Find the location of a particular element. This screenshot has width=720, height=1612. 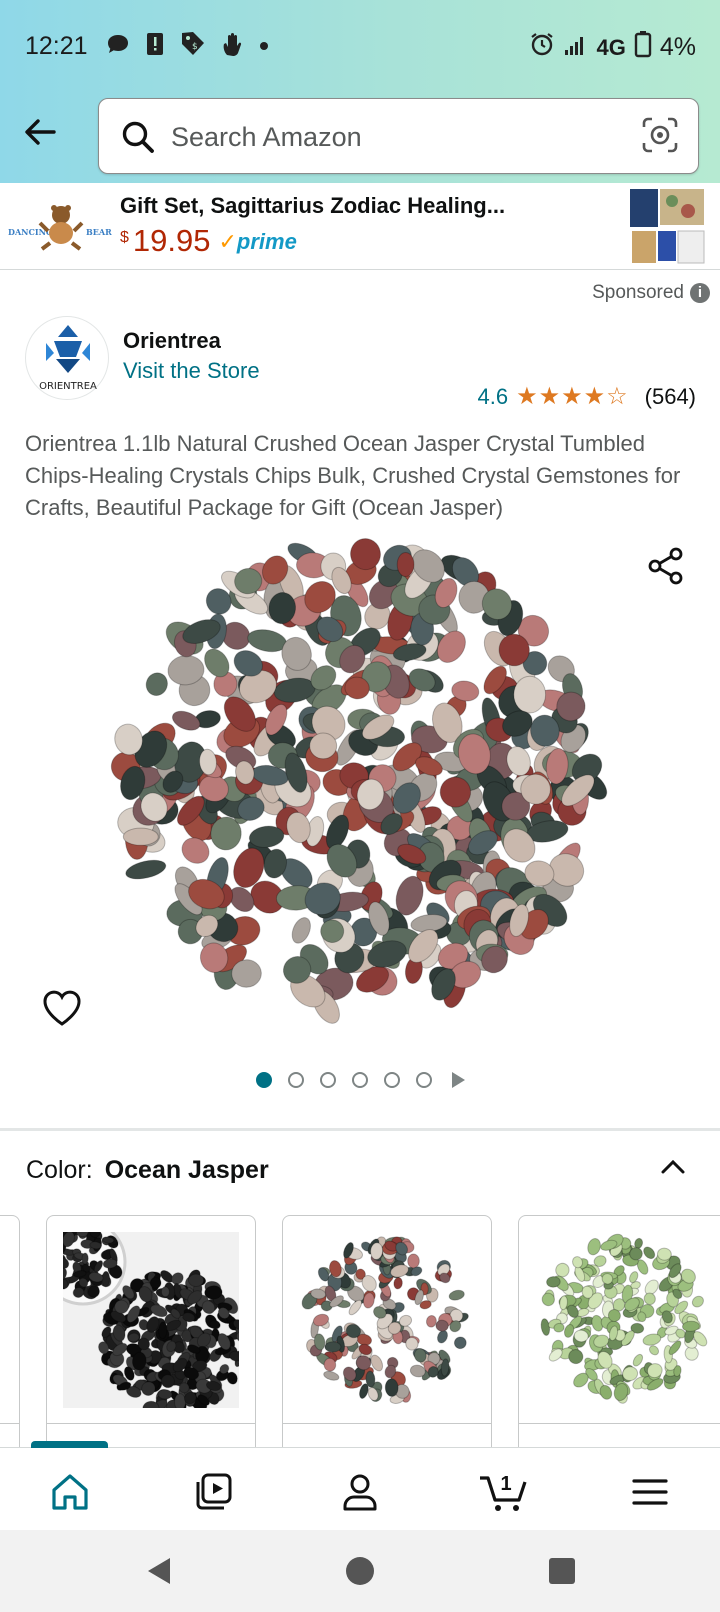

nav-home is located at coordinates (70, 1492).